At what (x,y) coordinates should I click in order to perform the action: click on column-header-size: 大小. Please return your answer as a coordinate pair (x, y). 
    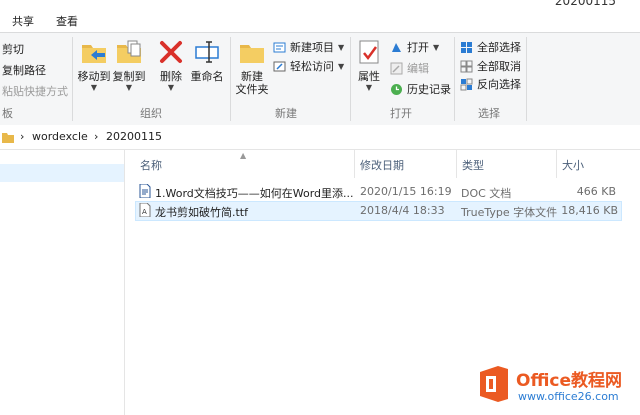
    Looking at the image, I should click on (573, 165).